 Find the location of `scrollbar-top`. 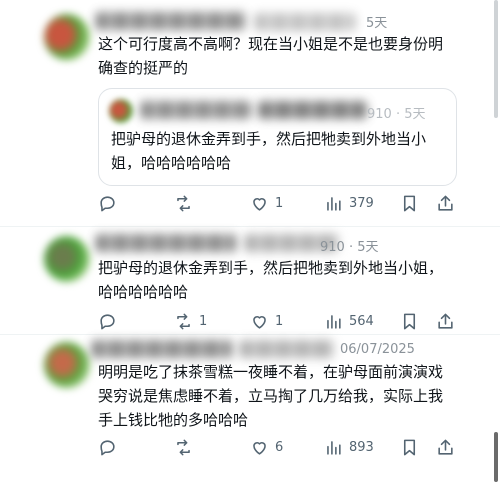

scrollbar-top is located at coordinates (496, 59).